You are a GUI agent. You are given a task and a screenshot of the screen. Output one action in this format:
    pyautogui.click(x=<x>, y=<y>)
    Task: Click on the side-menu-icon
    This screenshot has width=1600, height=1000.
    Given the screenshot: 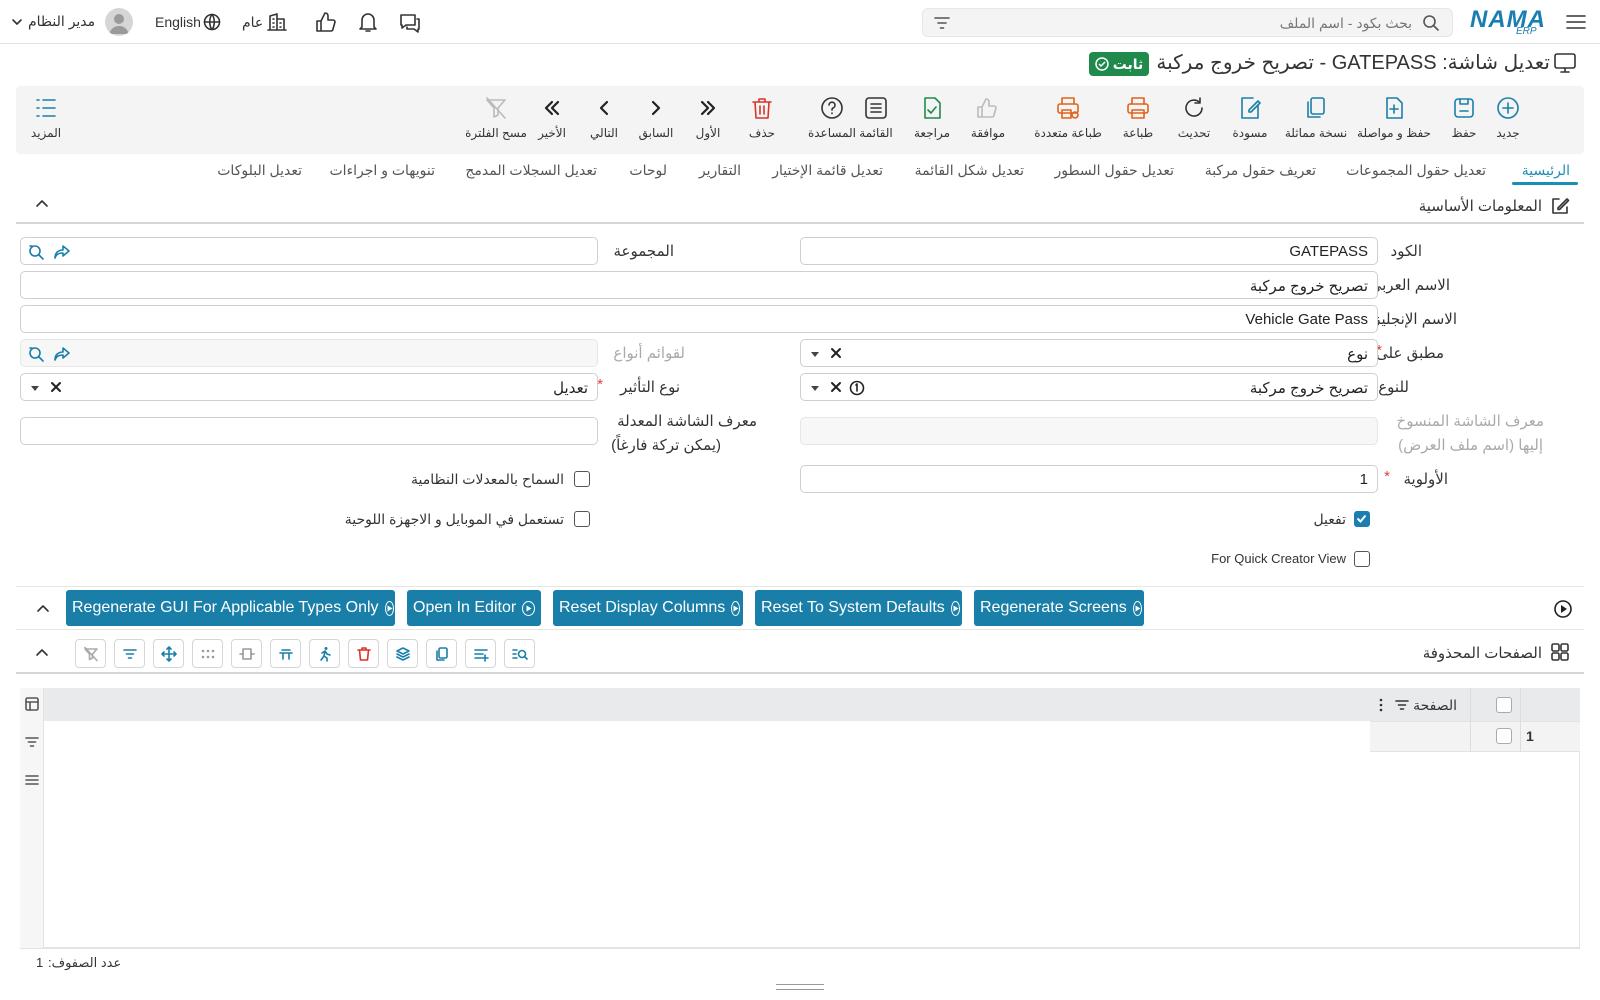 What is the action you would take?
    pyautogui.click(x=32, y=780)
    